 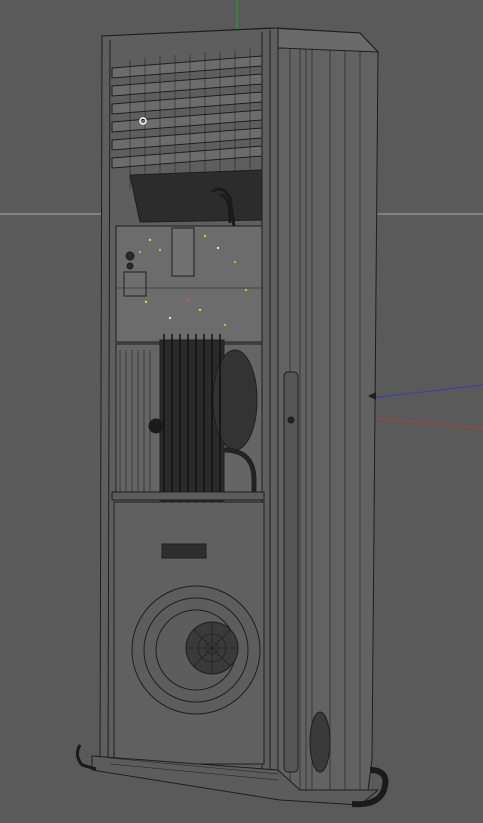 What do you see at coordinates (196, 196) in the screenshot?
I see `blower-housing` at bounding box center [196, 196].